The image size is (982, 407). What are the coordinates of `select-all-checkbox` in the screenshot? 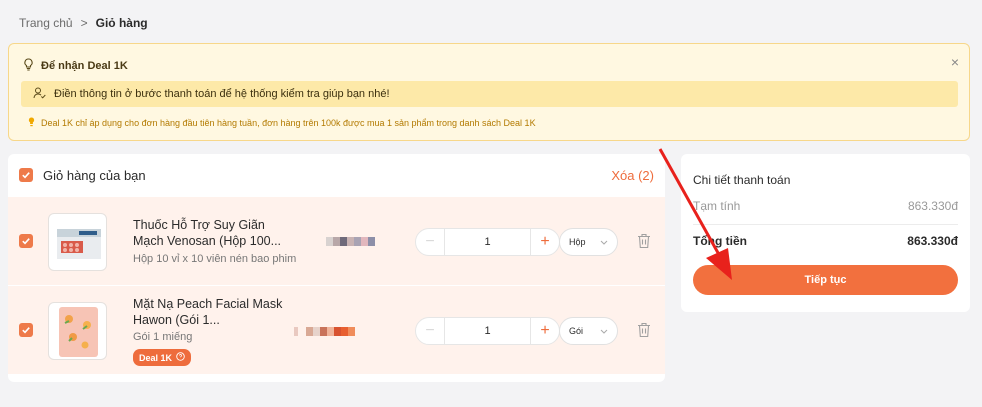 It's located at (26, 175).